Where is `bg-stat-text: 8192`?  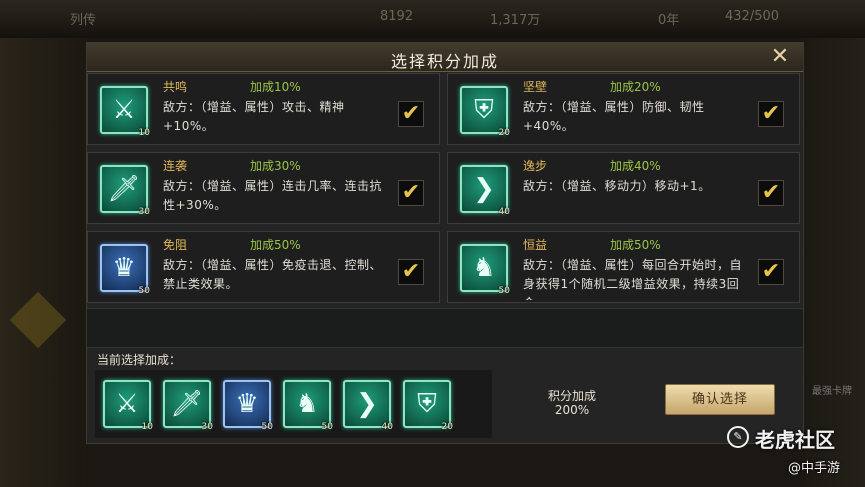
bg-stat-text: 8192 is located at coordinates (397, 16).